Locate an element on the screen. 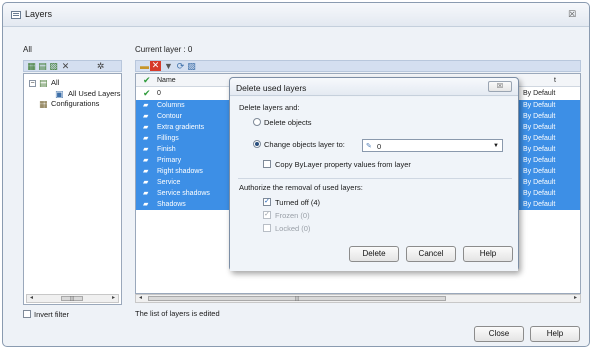 Image resolution: width=592 pixels, height=349 pixels. layer-name: Columns is located at coordinates (171, 105).